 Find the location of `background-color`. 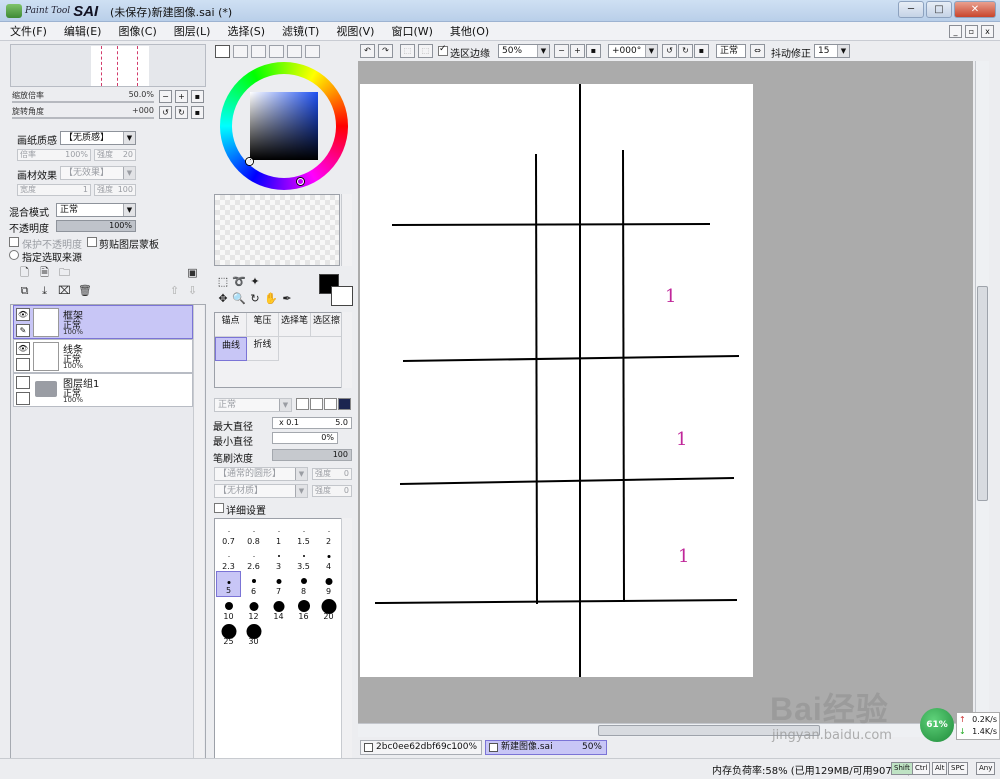

background-color is located at coordinates (342, 296).